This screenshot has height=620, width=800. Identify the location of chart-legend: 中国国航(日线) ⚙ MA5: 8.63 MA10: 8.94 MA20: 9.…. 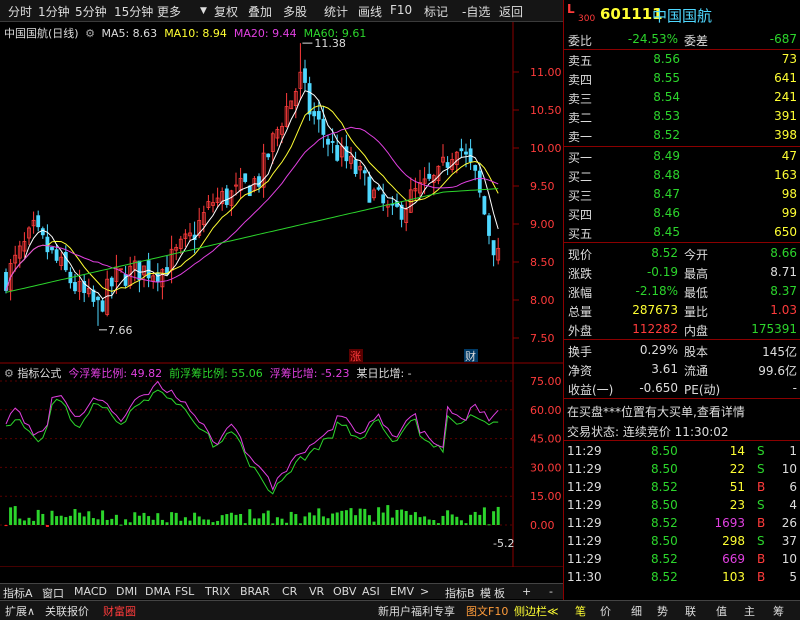
(185, 33).